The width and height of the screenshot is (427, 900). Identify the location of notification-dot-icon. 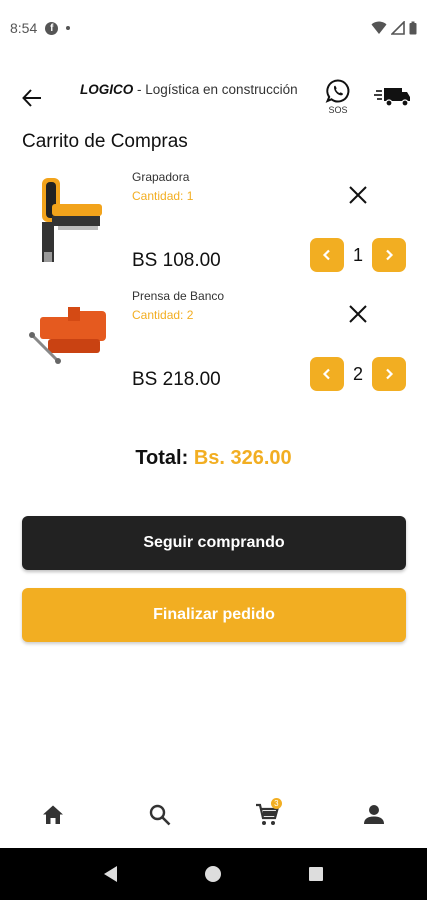
(68, 28).